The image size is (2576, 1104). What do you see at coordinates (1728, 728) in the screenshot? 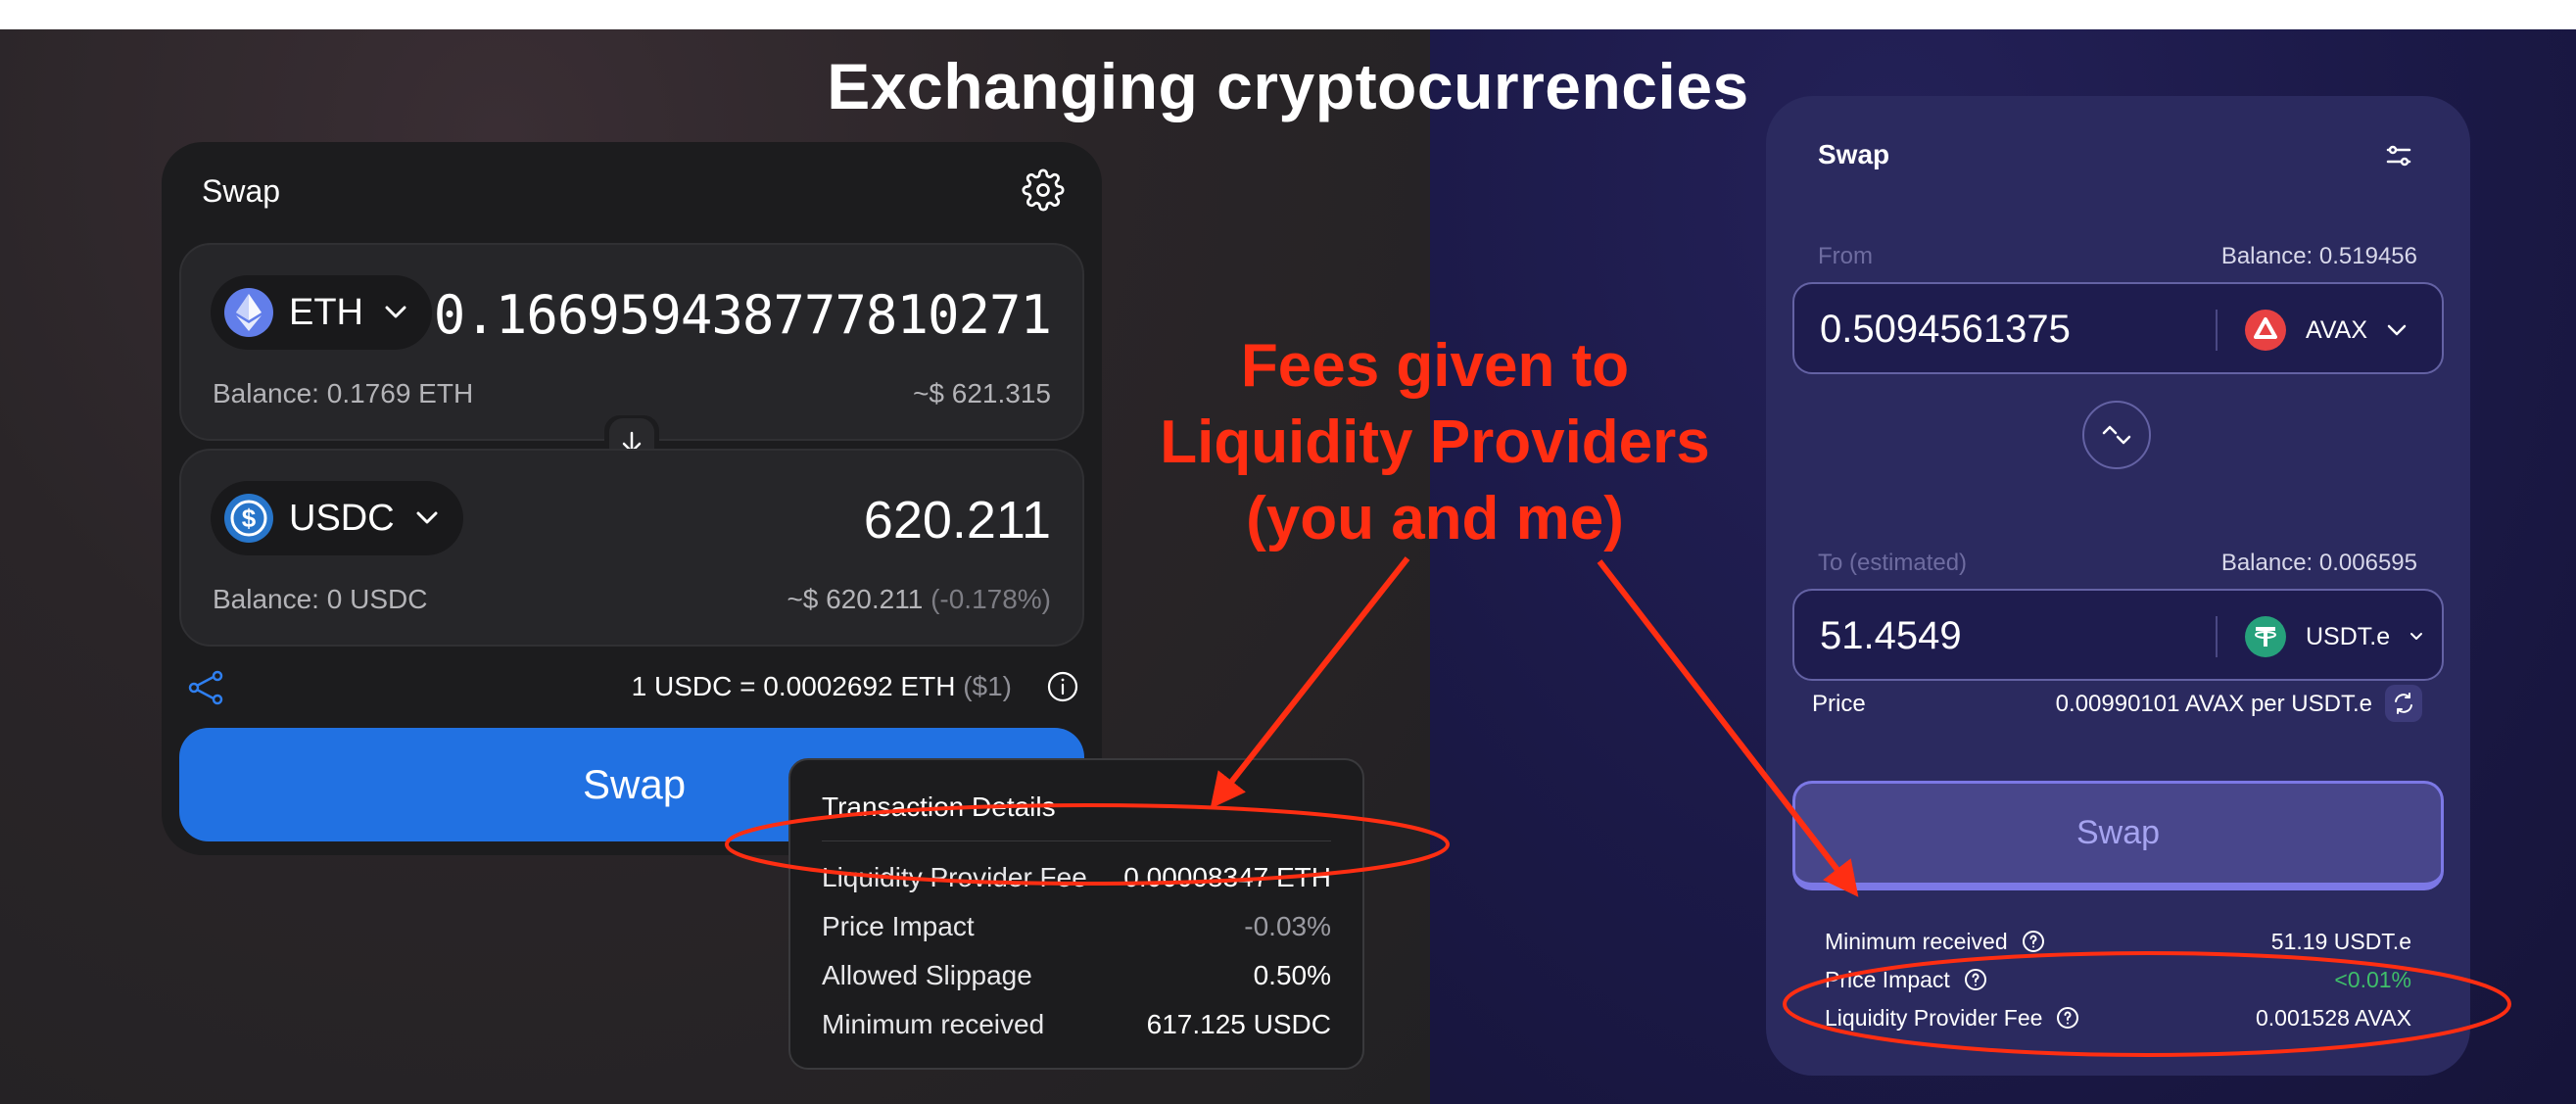
I see `arrow-to-right-fee` at bounding box center [1728, 728].